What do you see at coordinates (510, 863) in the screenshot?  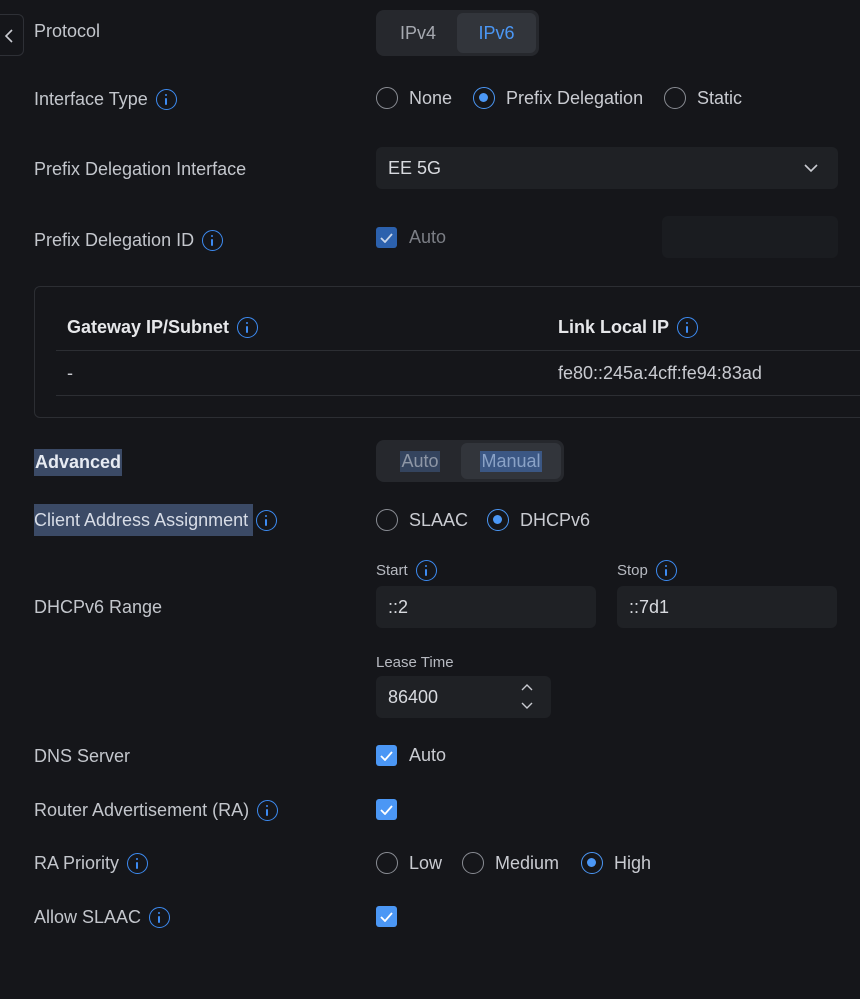 I see `ra-priority-medium: Medium` at bounding box center [510, 863].